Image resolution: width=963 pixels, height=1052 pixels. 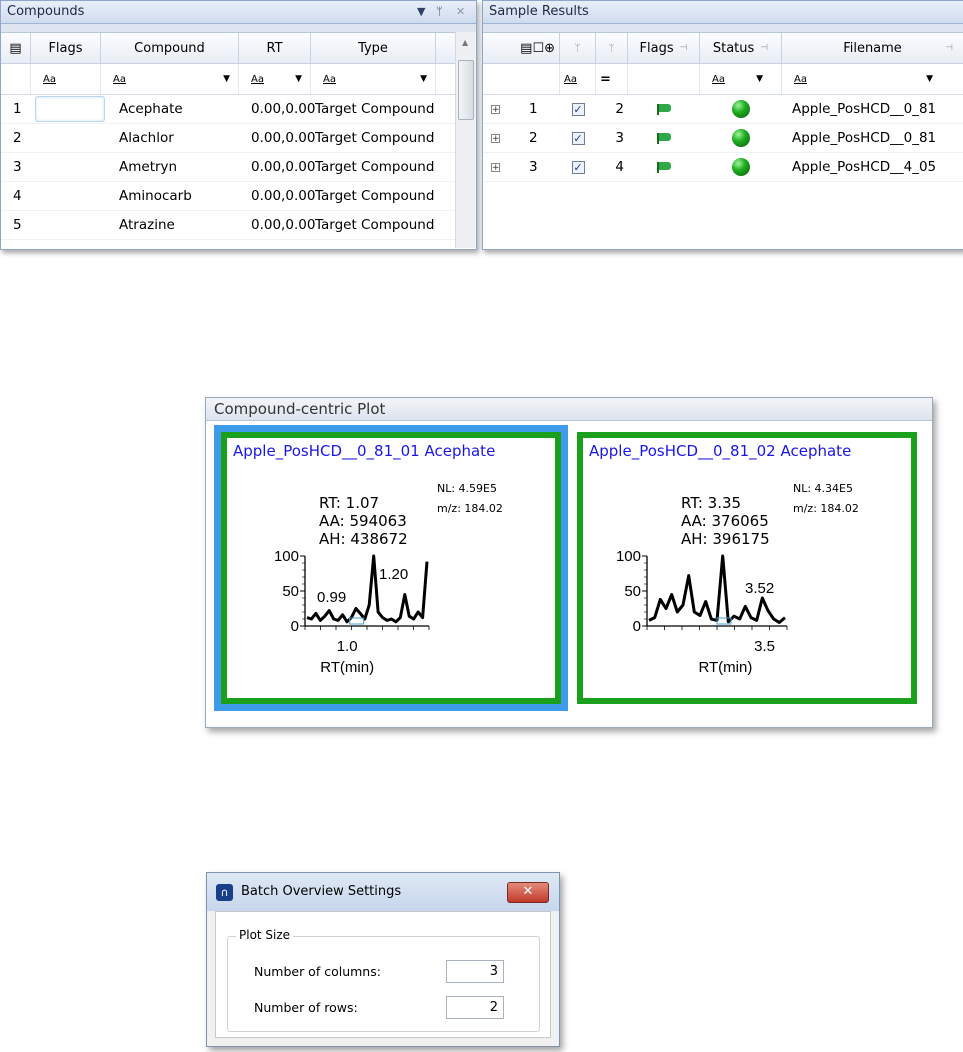 I want to click on table-row: 1 Acephate 0.00,0.00 Target Compound, so click(x=238, y=109).